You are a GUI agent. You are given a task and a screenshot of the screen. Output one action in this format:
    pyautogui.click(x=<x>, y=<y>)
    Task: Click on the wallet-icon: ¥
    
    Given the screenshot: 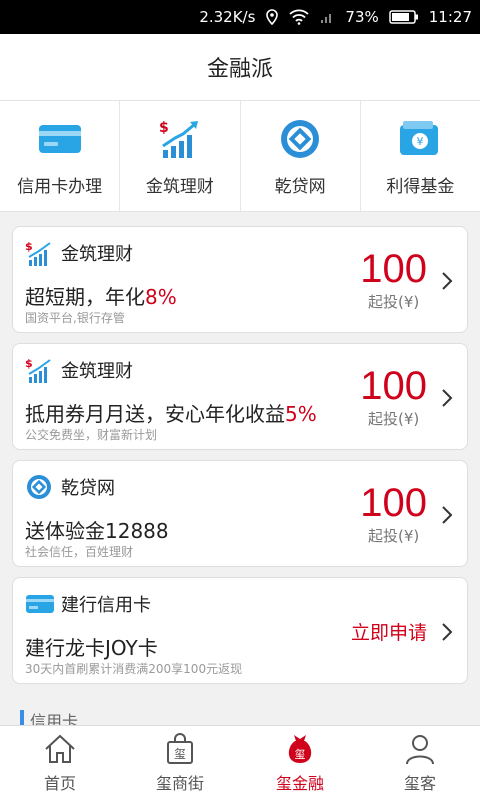 What is the action you would take?
    pyautogui.click(x=419, y=137)
    